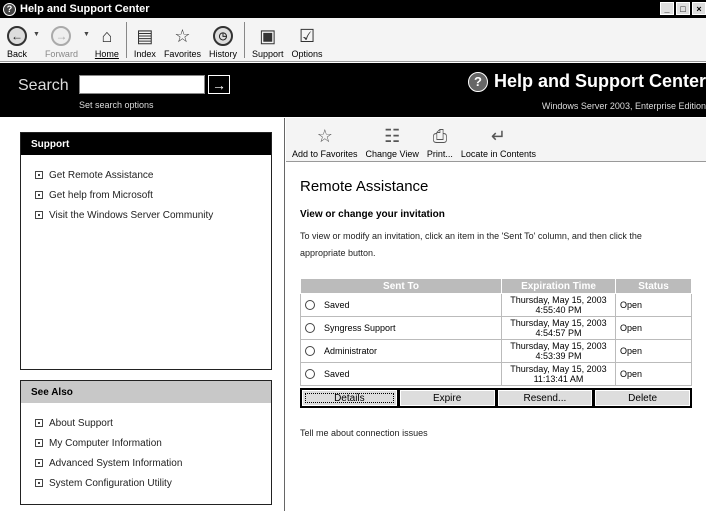 Image resolution: width=706 pixels, height=511 pixels. I want to click on expiration-cell: Thursday, May 15, 2003 4:55:40 PM, so click(558, 305).